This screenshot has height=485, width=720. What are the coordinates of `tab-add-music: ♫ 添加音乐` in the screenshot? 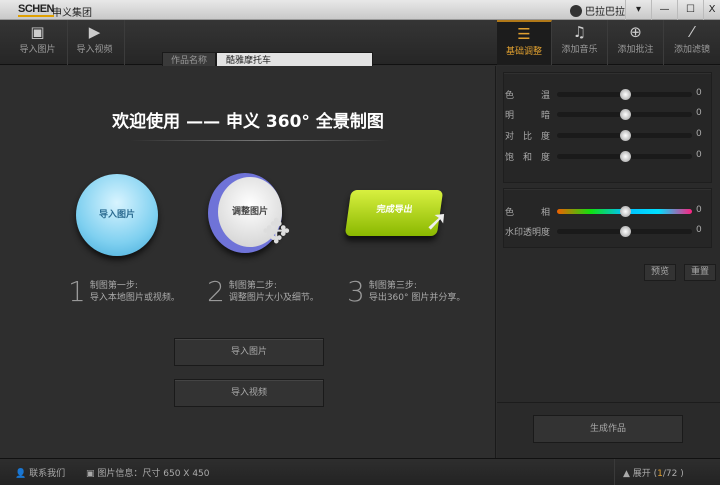 It's located at (580, 42).